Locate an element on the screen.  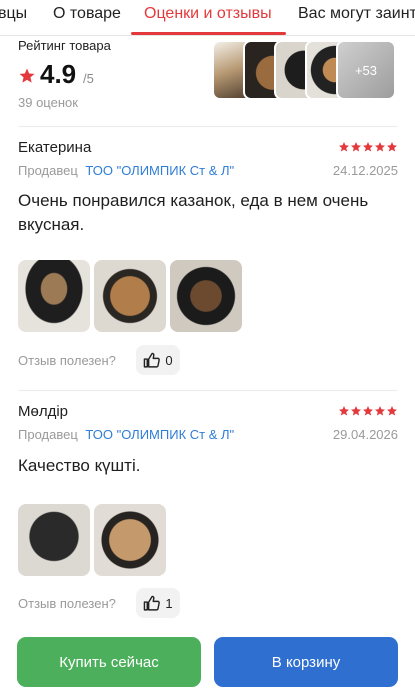
review-date: 24.12.2025 is located at coordinates (365, 170).